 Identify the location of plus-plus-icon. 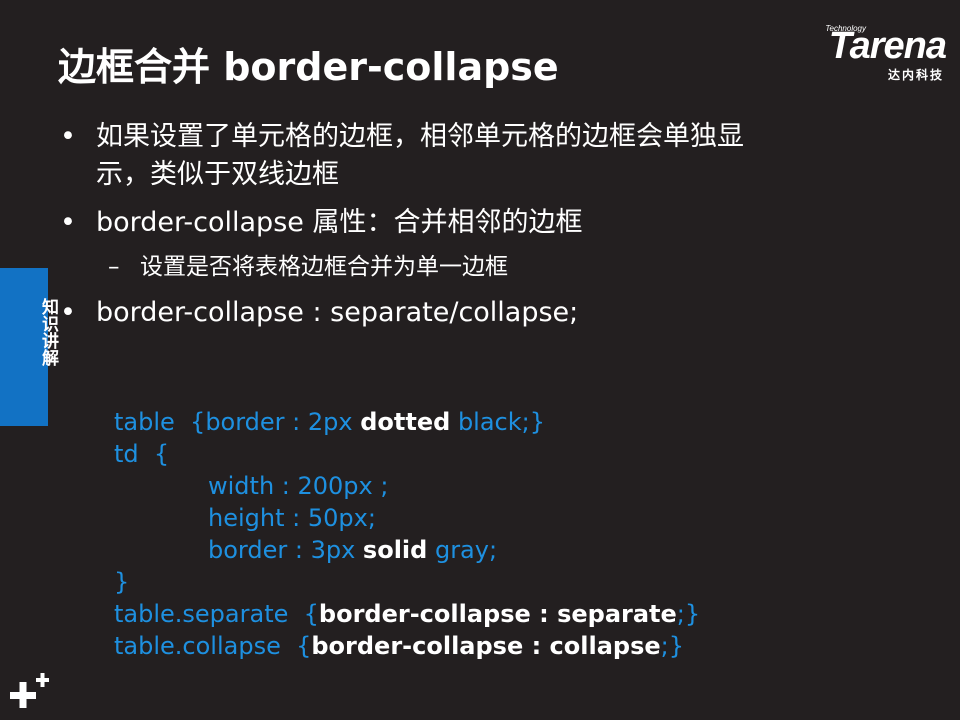
(29, 690).